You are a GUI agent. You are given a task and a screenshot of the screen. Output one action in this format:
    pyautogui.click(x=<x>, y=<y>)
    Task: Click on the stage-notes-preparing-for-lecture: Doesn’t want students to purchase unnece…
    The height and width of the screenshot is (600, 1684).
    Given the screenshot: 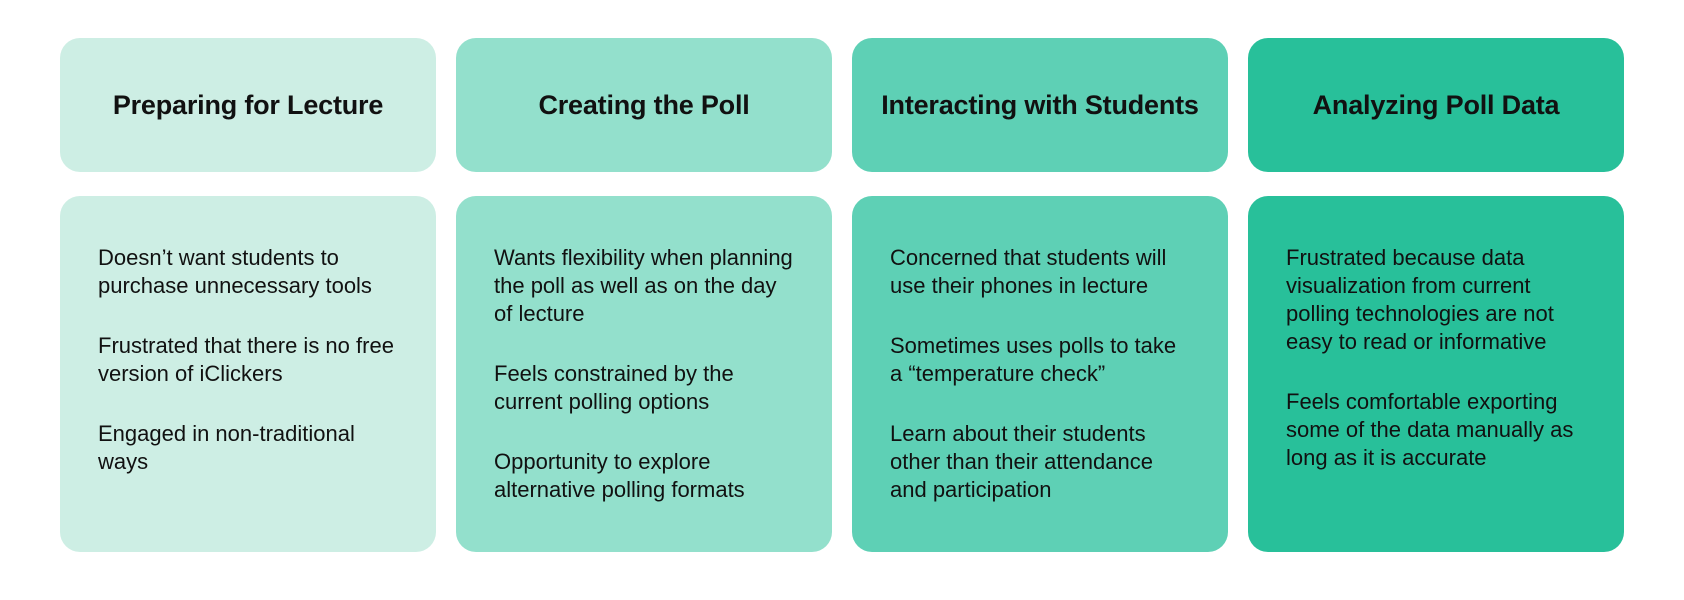 What is the action you would take?
    pyautogui.click(x=248, y=374)
    